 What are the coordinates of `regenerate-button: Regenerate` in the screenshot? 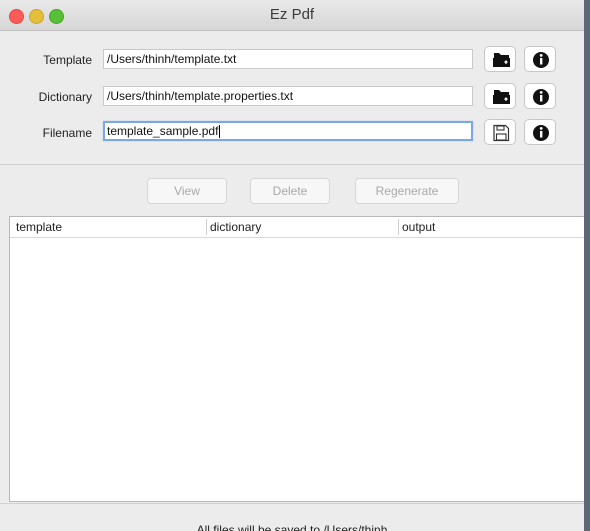 It's located at (407, 191).